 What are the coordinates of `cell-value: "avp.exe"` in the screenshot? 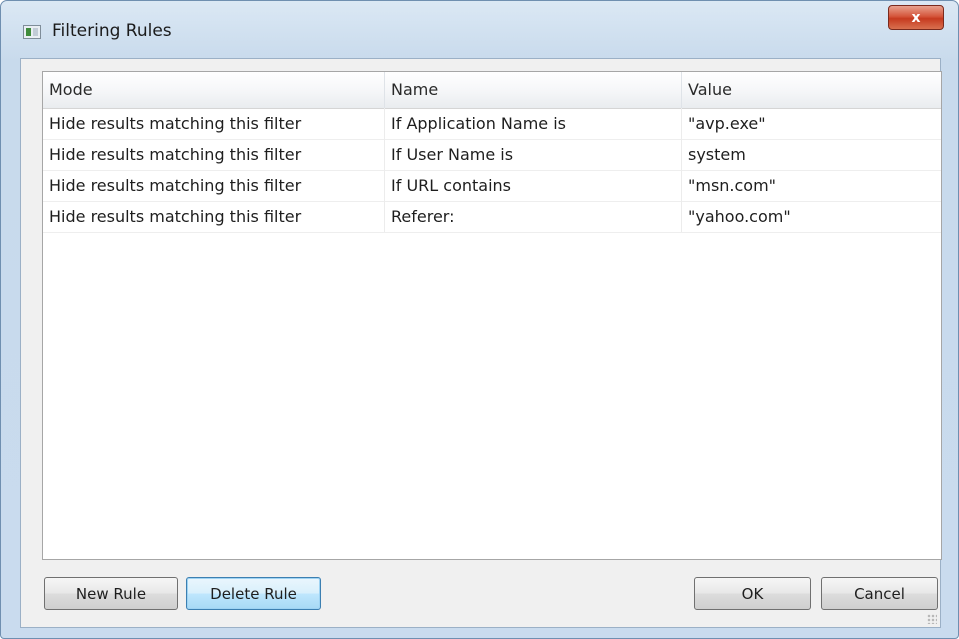 It's located at (727, 123).